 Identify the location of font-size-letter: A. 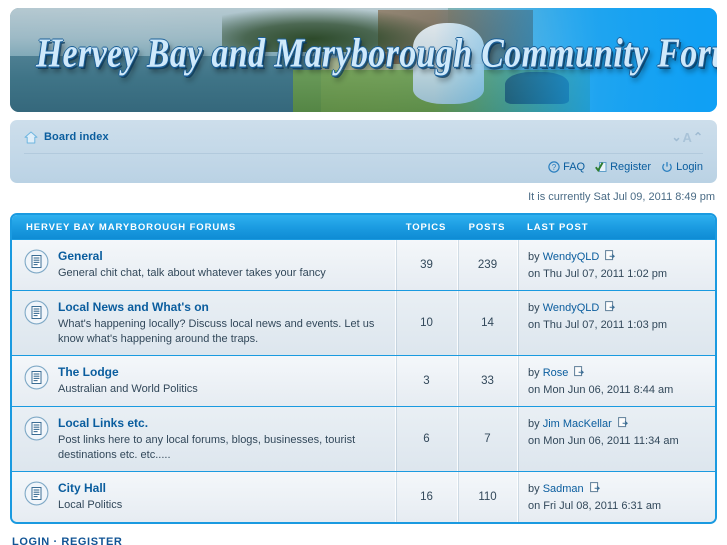
(687, 137).